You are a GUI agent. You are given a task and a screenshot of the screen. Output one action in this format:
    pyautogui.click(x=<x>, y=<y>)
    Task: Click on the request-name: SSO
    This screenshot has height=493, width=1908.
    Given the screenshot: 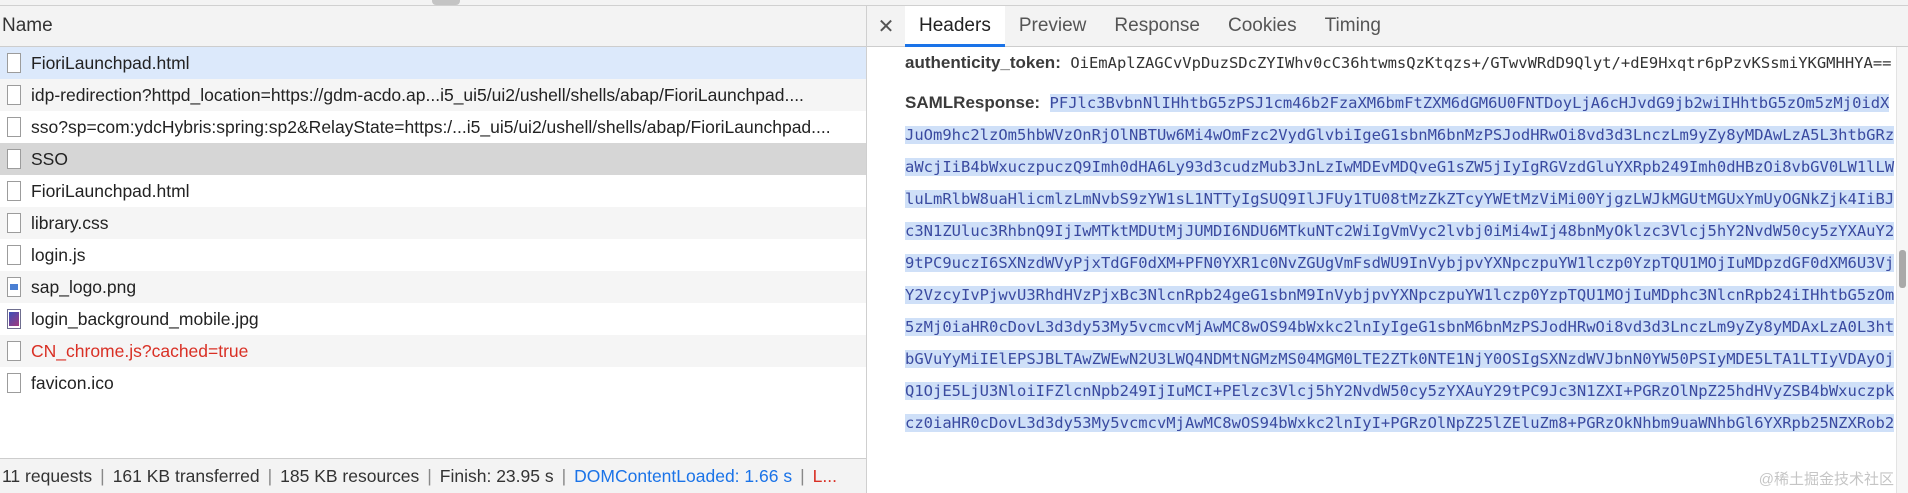 What is the action you would take?
    pyautogui.click(x=49, y=158)
    